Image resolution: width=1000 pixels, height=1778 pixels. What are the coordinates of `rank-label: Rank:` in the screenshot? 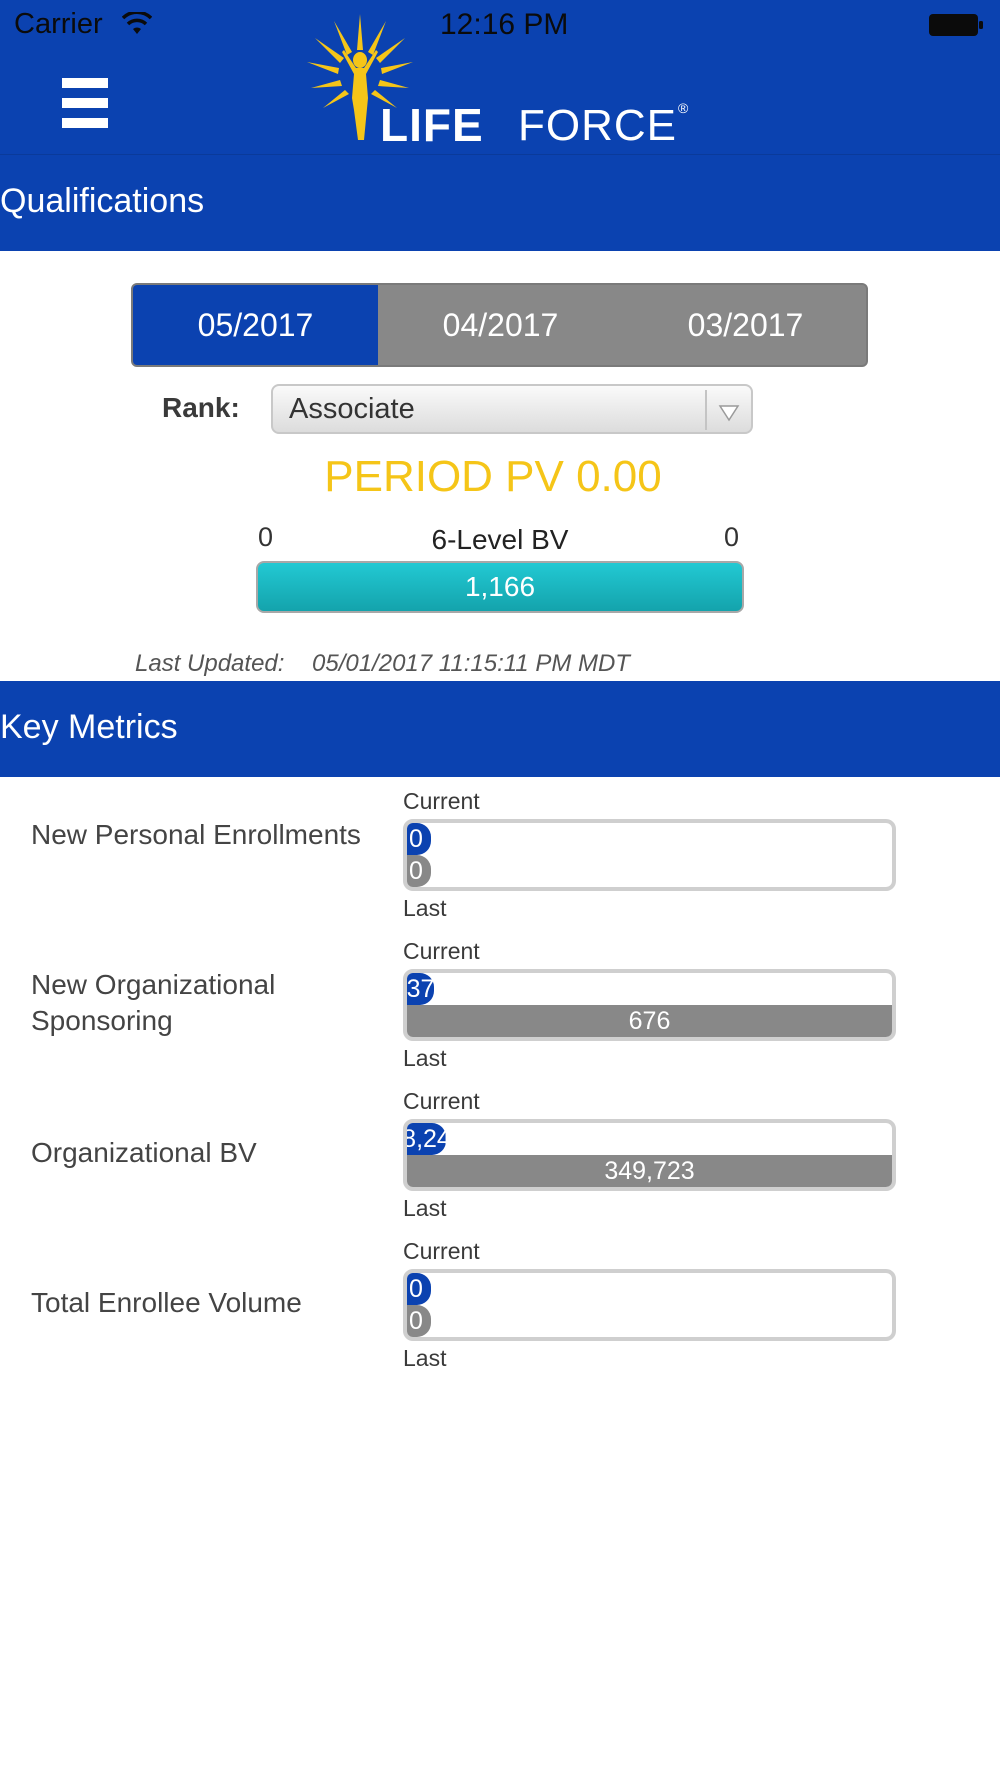 It's located at (201, 407).